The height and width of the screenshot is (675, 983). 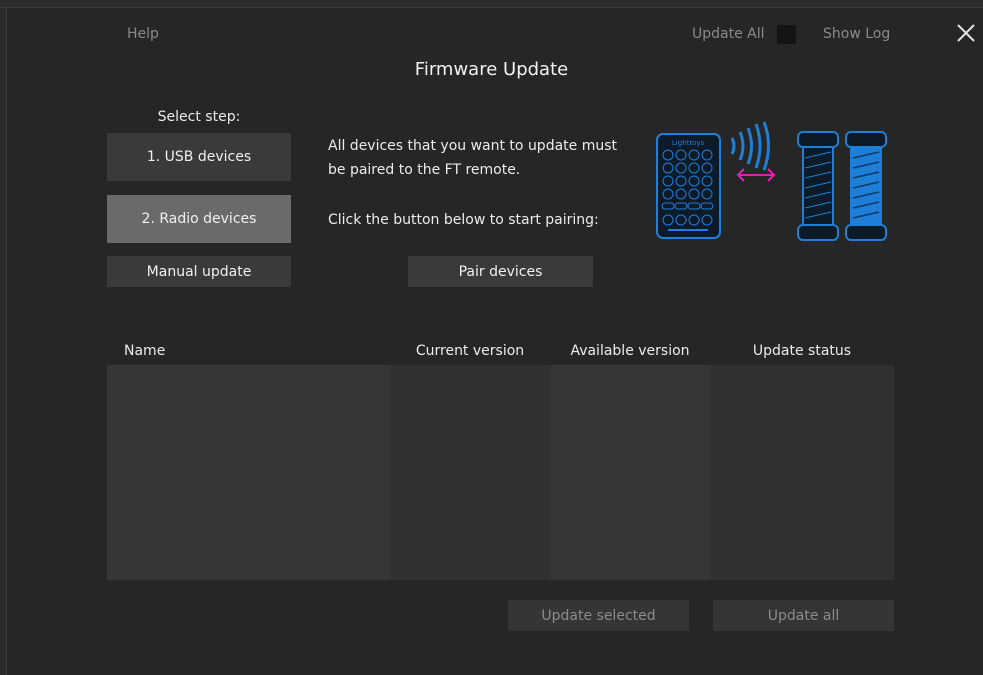 I want to click on show-log-link: Show Log, so click(x=856, y=34).